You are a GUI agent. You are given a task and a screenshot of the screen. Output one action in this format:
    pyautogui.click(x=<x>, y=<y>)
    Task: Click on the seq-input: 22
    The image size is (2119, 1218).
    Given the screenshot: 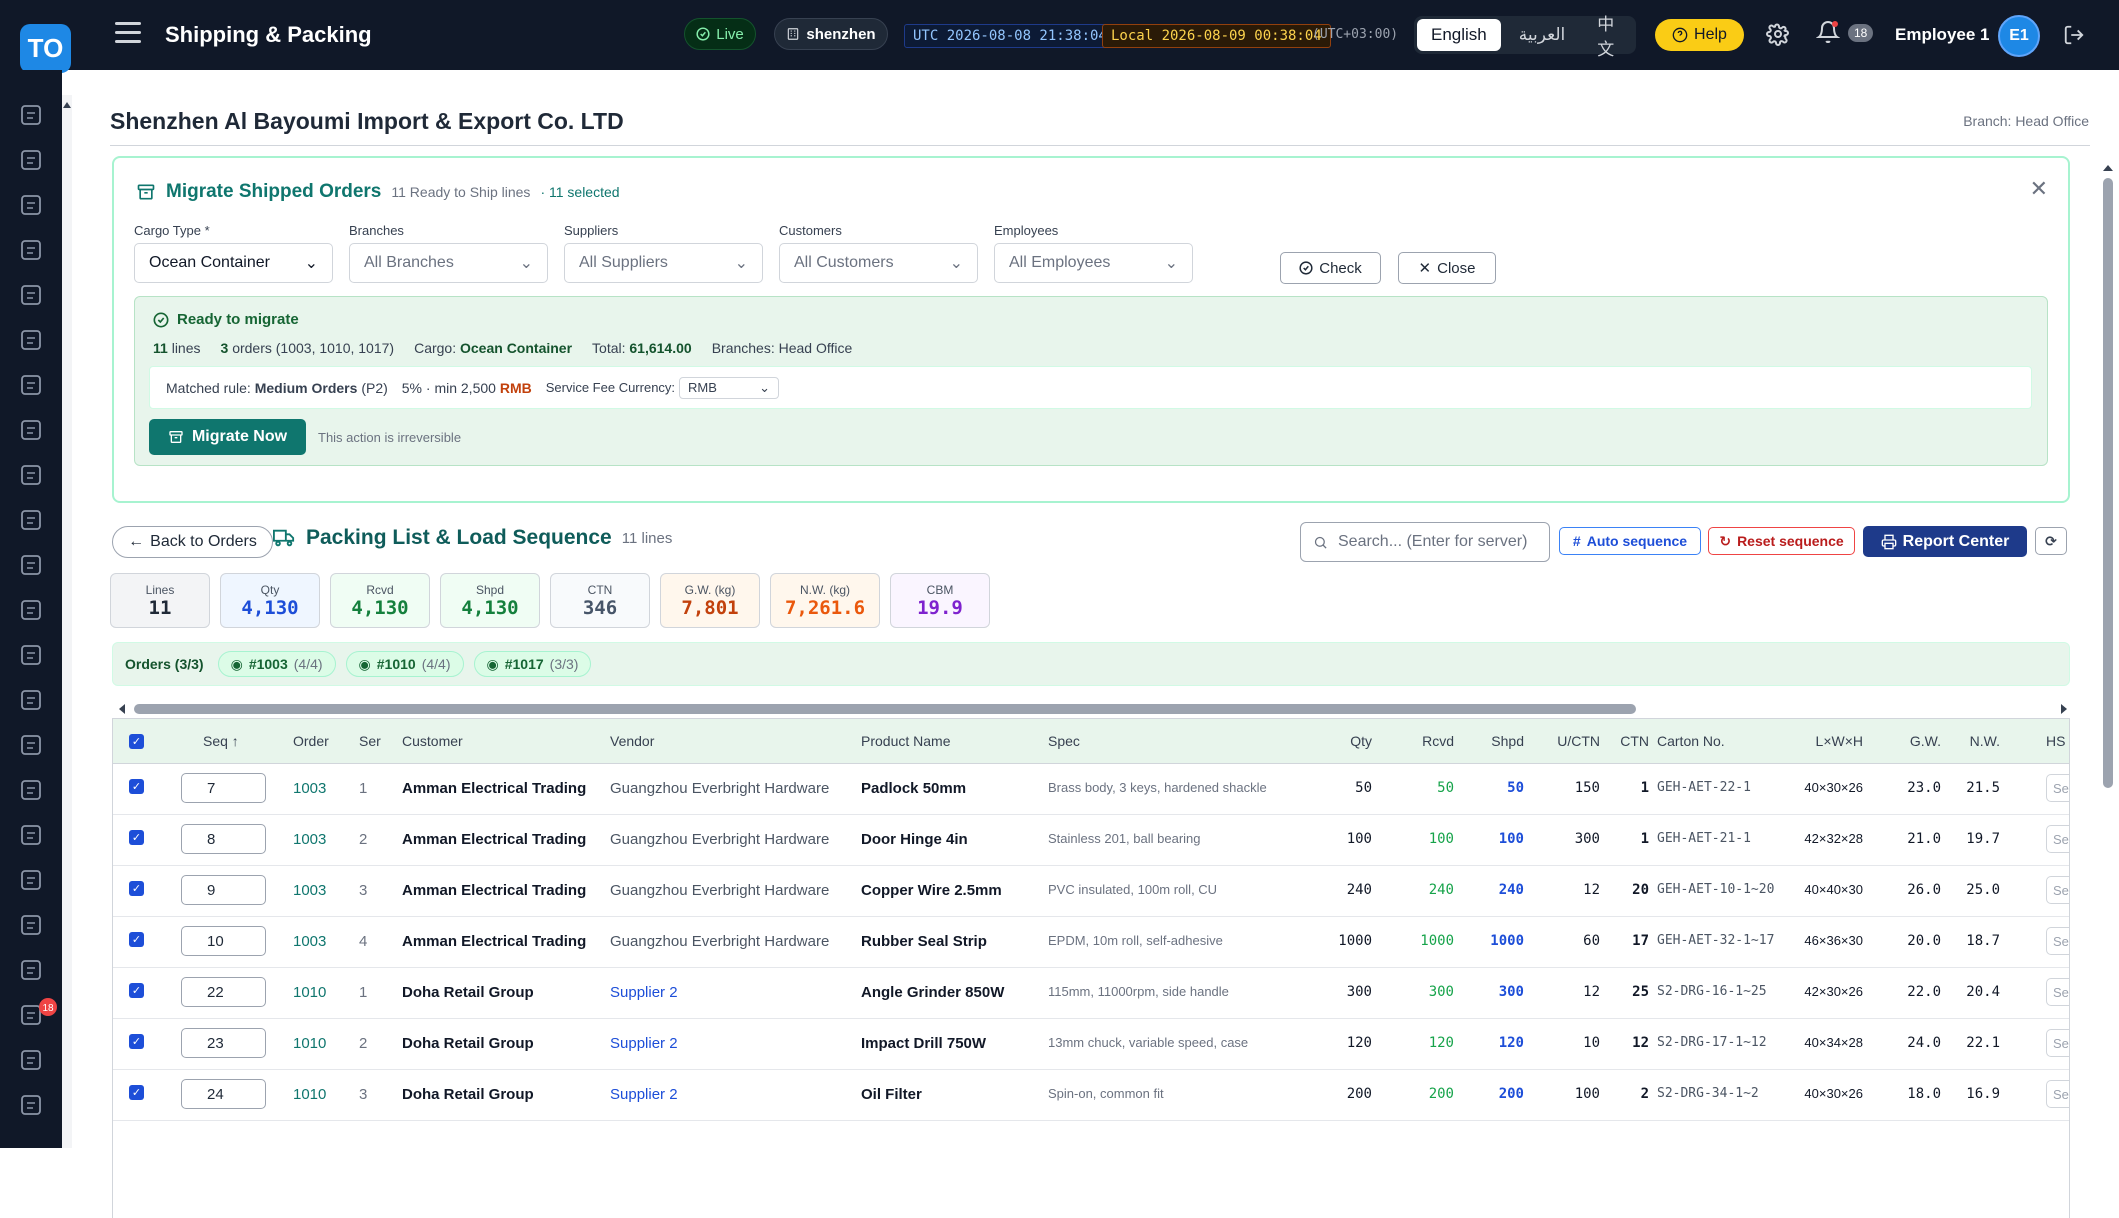 What is the action you would take?
    pyautogui.click(x=223, y=992)
    